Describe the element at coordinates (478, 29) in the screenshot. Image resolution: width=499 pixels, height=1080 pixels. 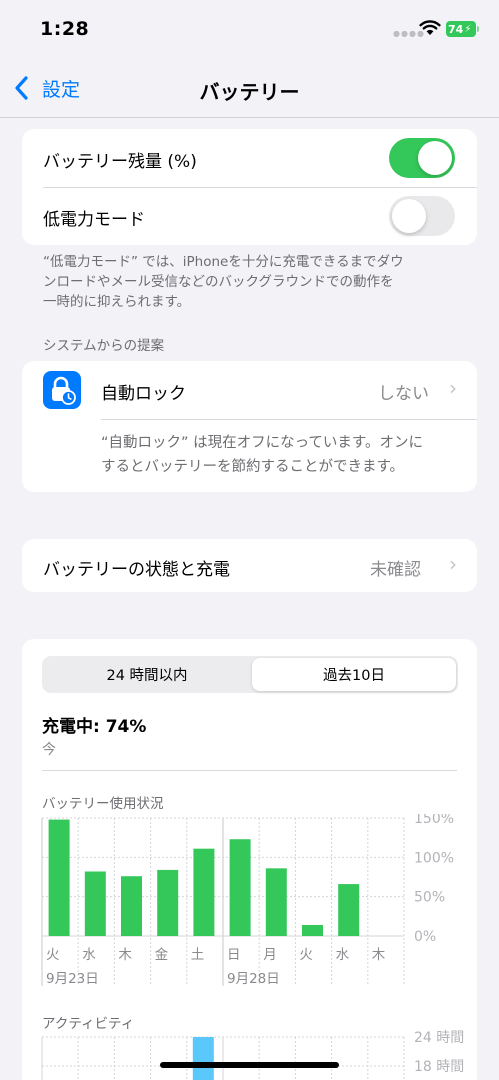
I see `battery-nub` at that location.